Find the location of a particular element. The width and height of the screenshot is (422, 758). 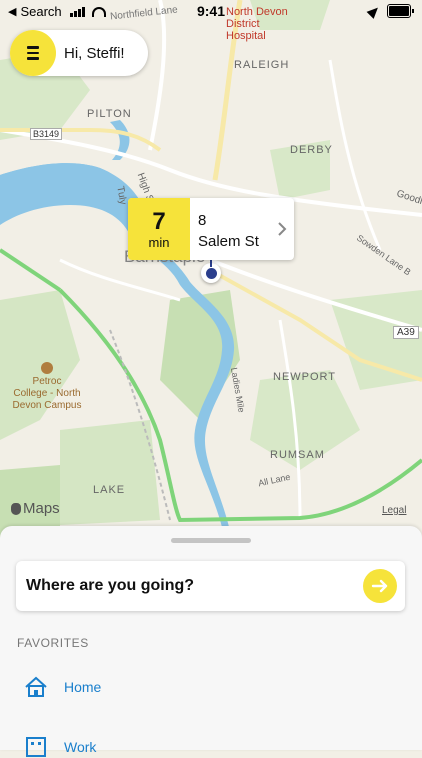

eta-dest-street: Salem St is located at coordinates (228, 241).